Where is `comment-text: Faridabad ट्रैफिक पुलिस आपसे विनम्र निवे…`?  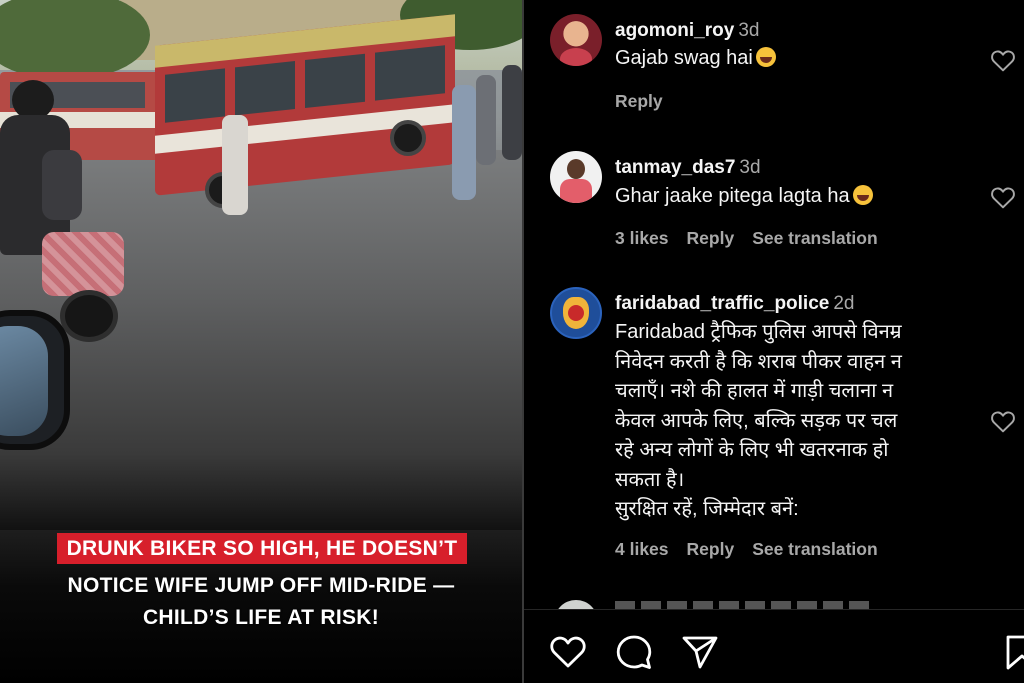 comment-text: Faridabad ट्रैफिक पुलिस आपसे विनम्र निवे… is located at coordinates (758, 420).